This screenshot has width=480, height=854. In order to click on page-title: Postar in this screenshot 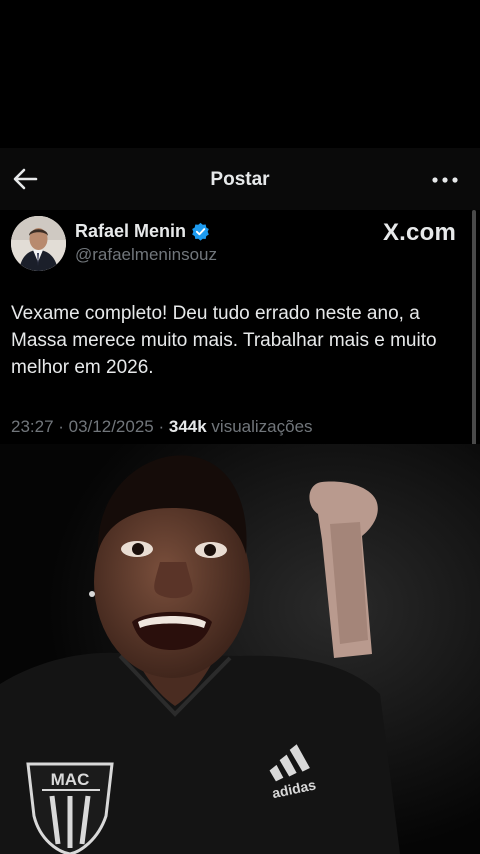, I will do `click(240, 179)`.